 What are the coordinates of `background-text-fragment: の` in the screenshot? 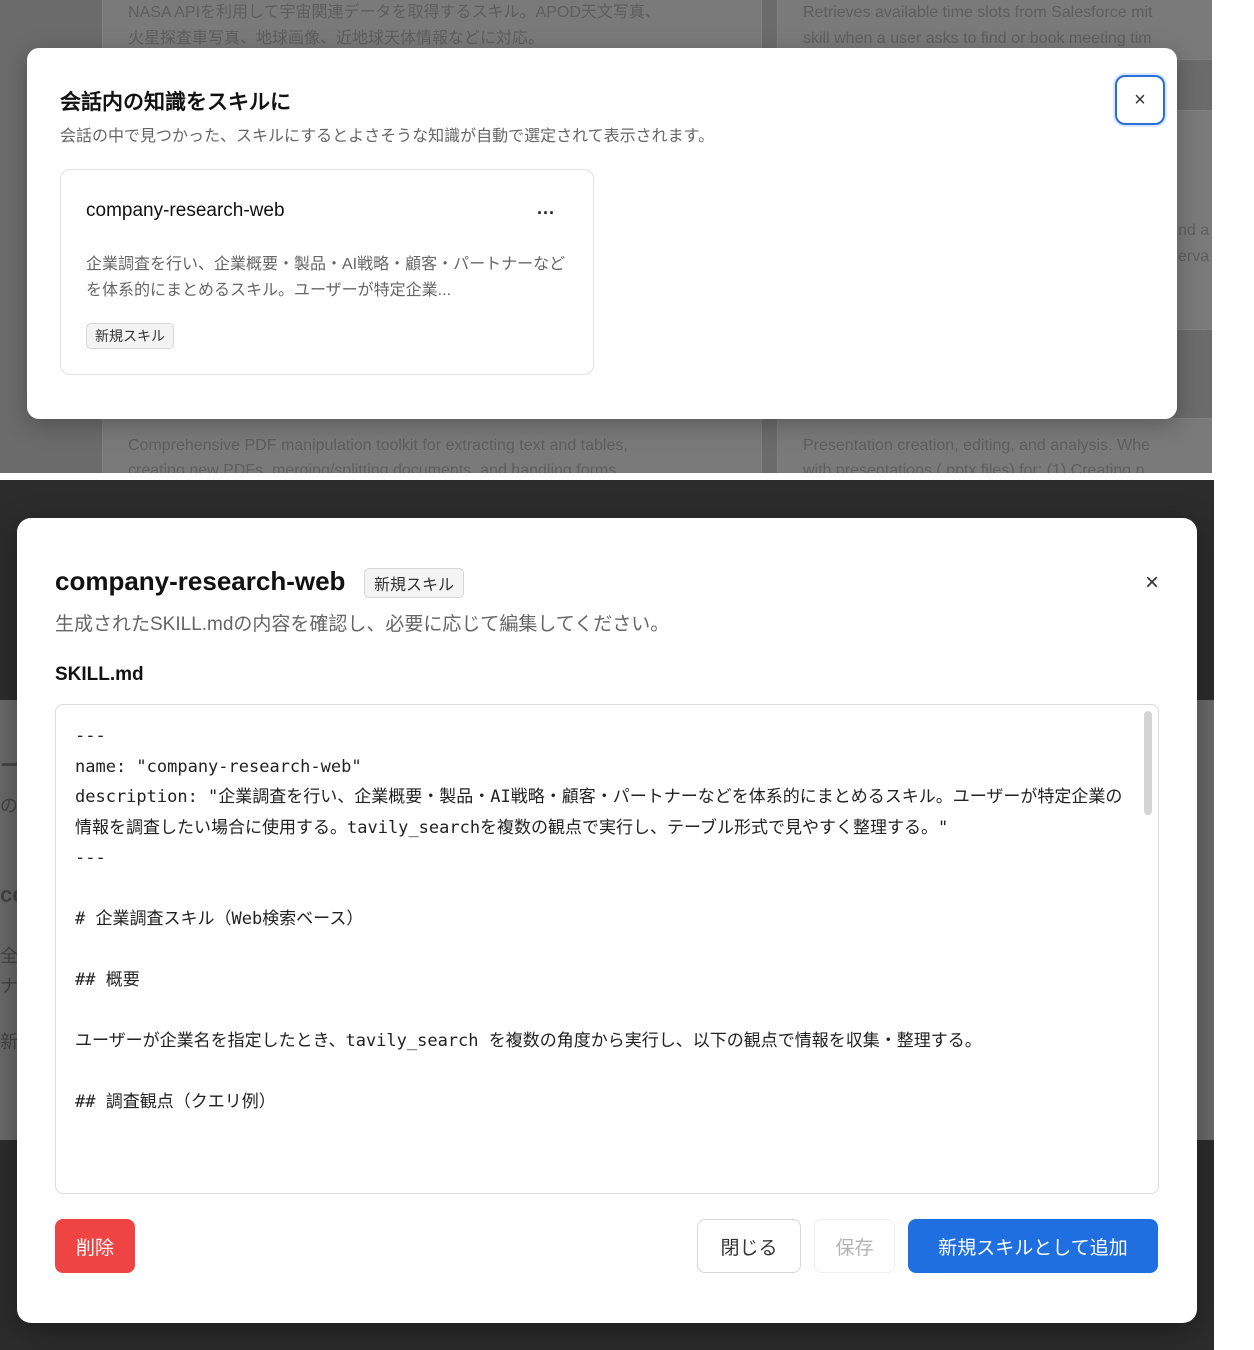 It's located at (9, 806).